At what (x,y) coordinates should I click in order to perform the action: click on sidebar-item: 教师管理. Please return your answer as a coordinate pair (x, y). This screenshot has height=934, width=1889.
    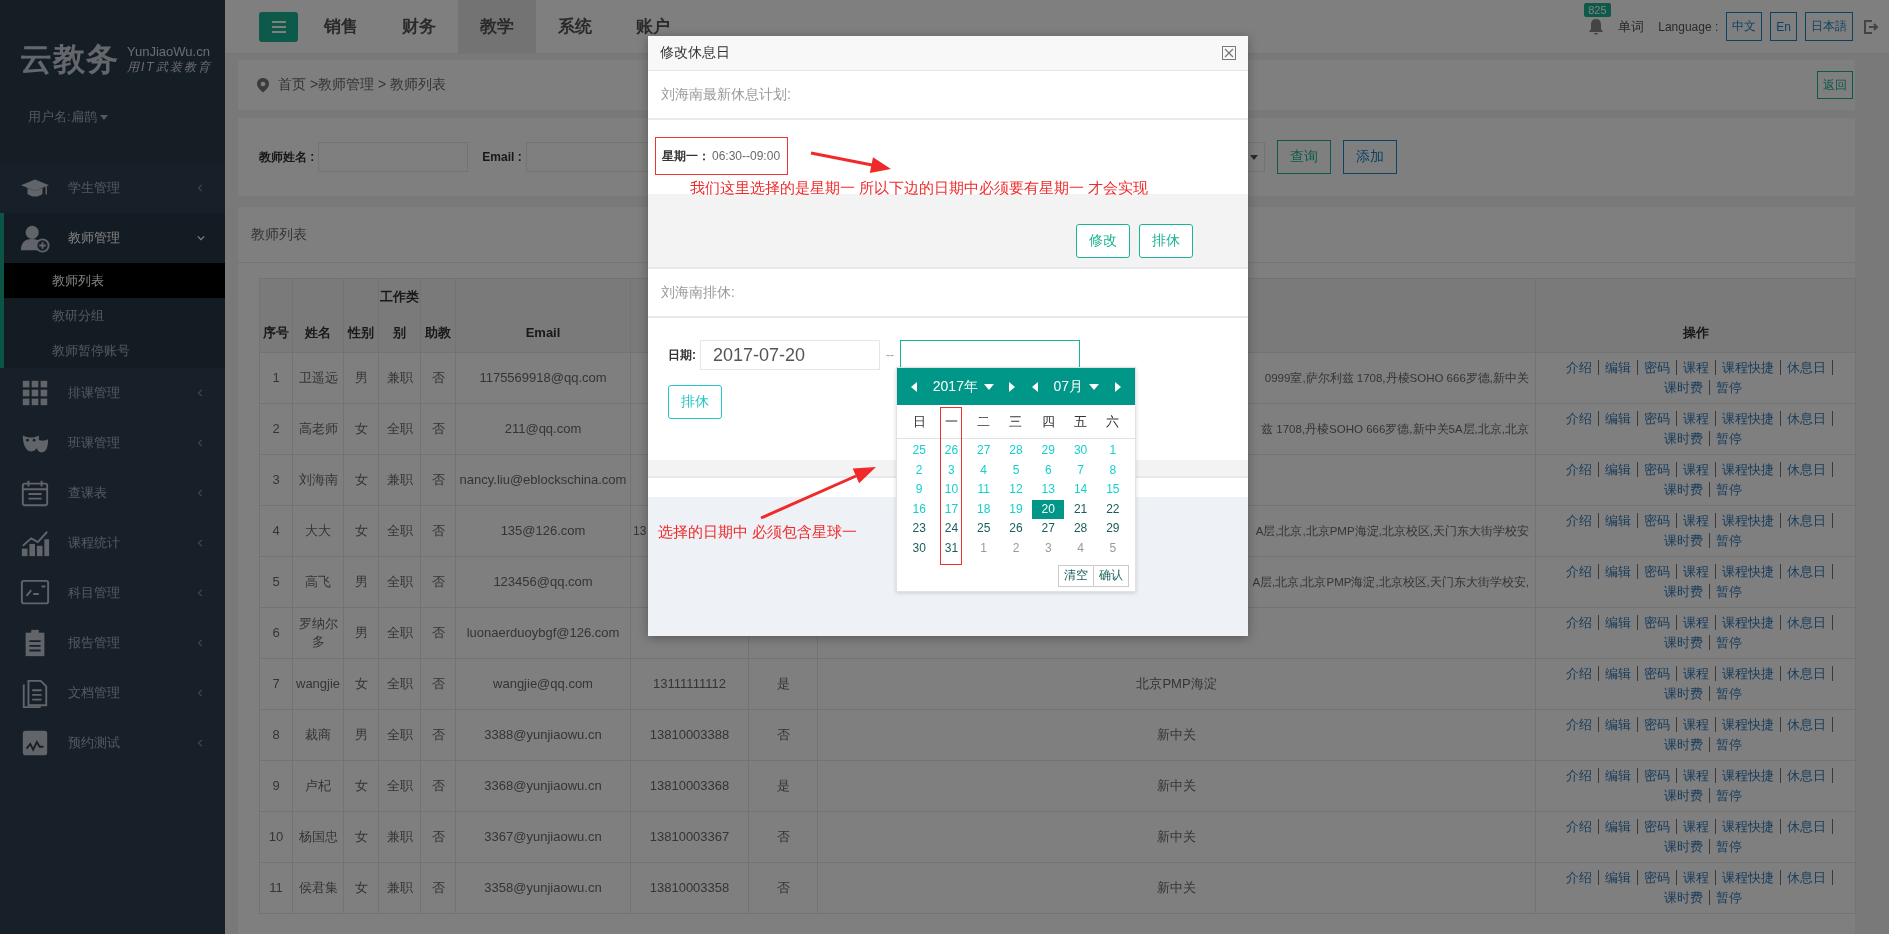
    Looking at the image, I should click on (114, 238).